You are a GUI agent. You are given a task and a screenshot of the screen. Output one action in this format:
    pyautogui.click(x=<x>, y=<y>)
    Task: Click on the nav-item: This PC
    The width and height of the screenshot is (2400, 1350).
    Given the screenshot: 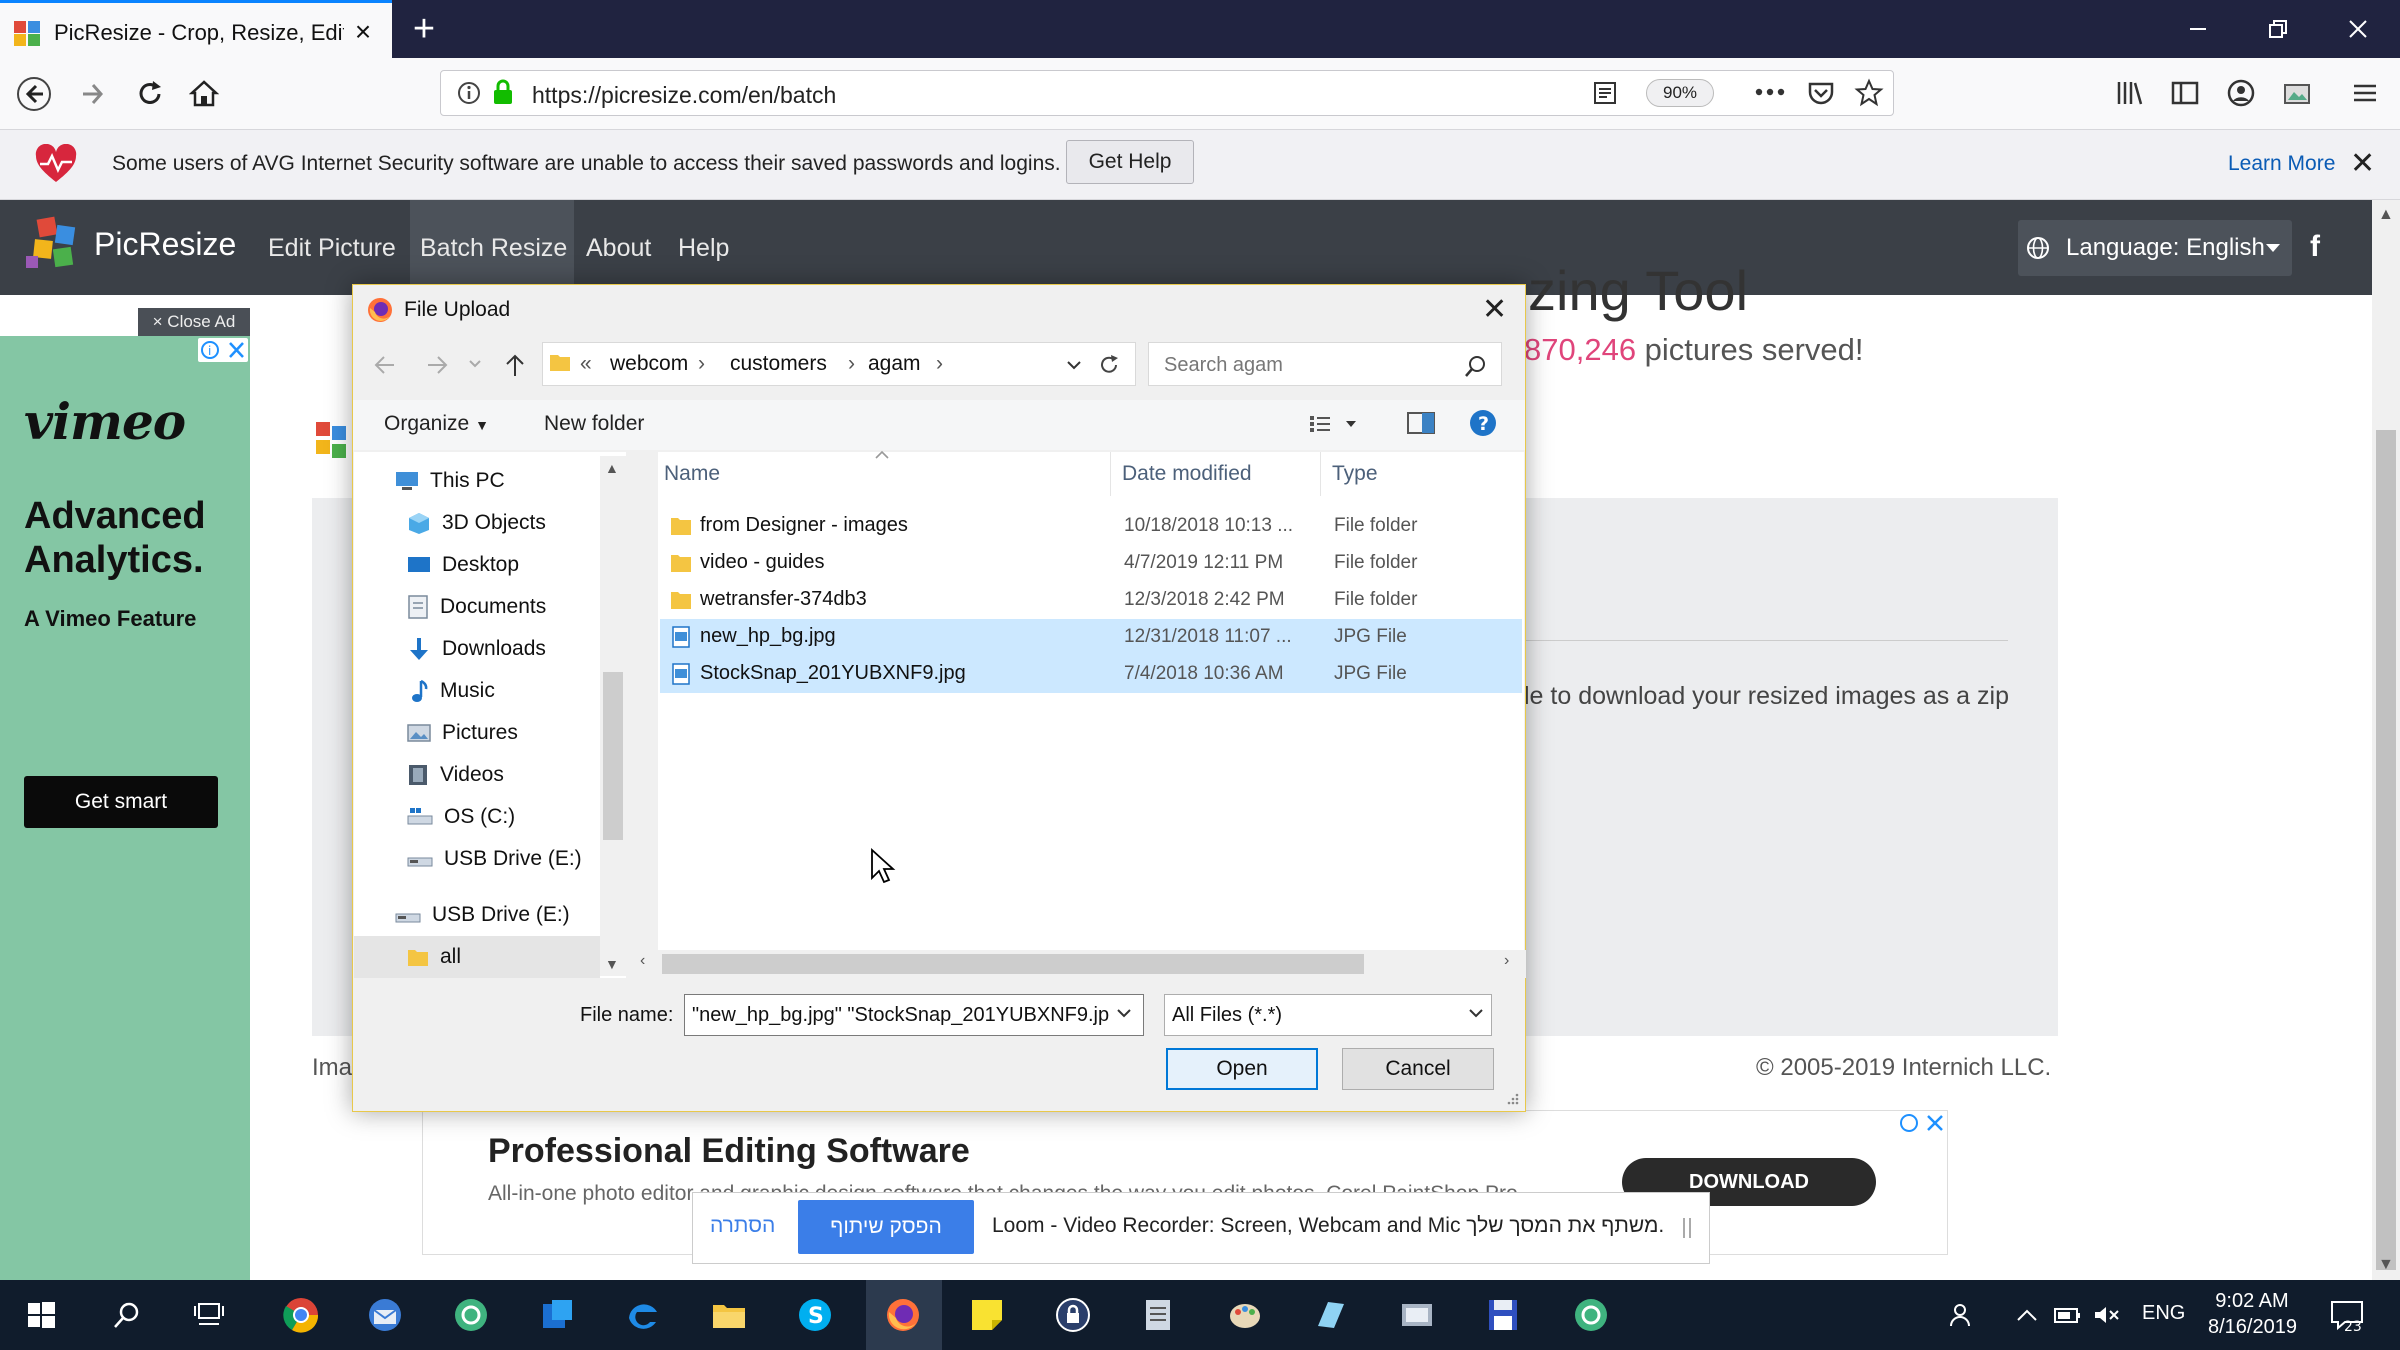 What is the action you would take?
    pyautogui.click(x=477, y=481)
    